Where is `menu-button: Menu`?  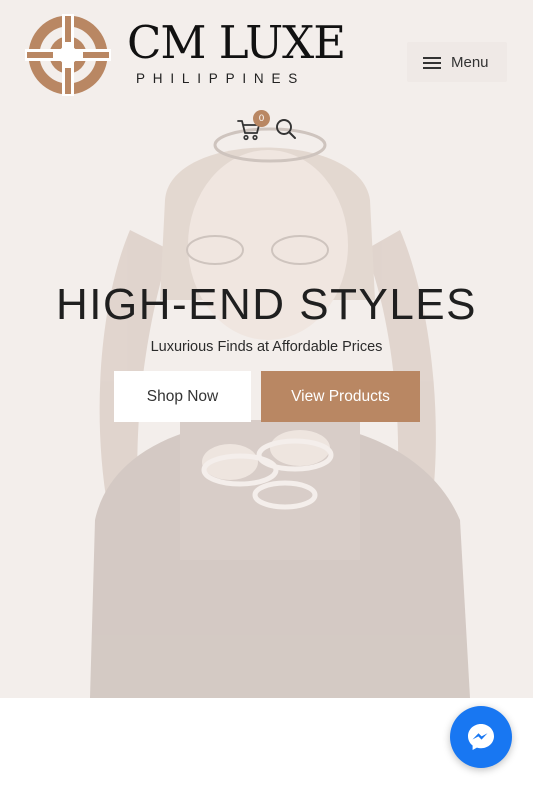 menu-button: Menu is located at coordinates (457, 62).